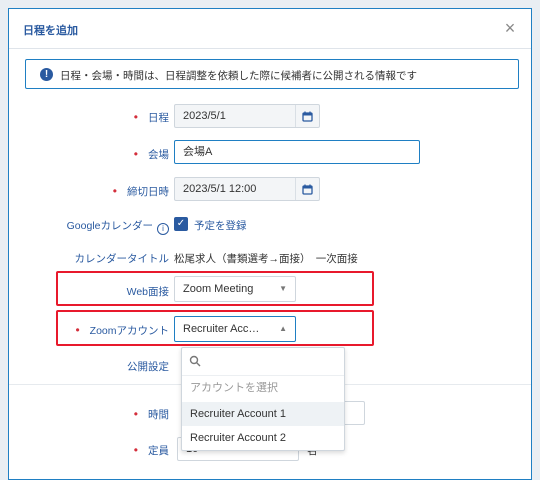  I want to click on caret-down-icon: ▼, so click(283, 288).